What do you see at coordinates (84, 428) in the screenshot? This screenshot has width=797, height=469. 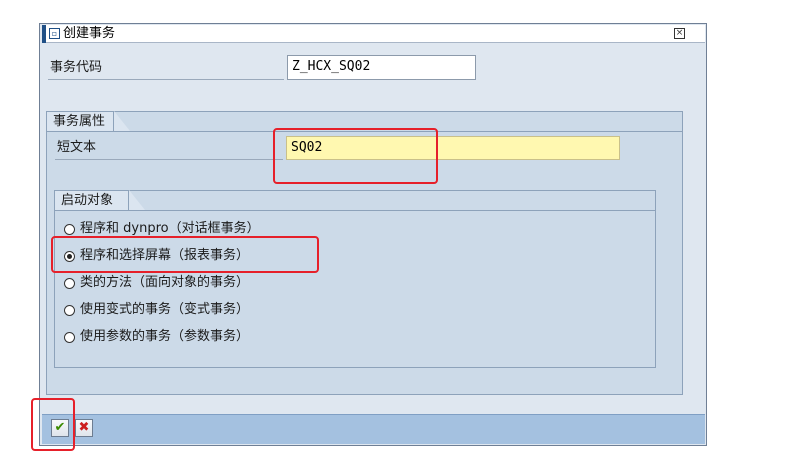 I see `cancel-x-icon: ✖` at bounding box center [84, 428].